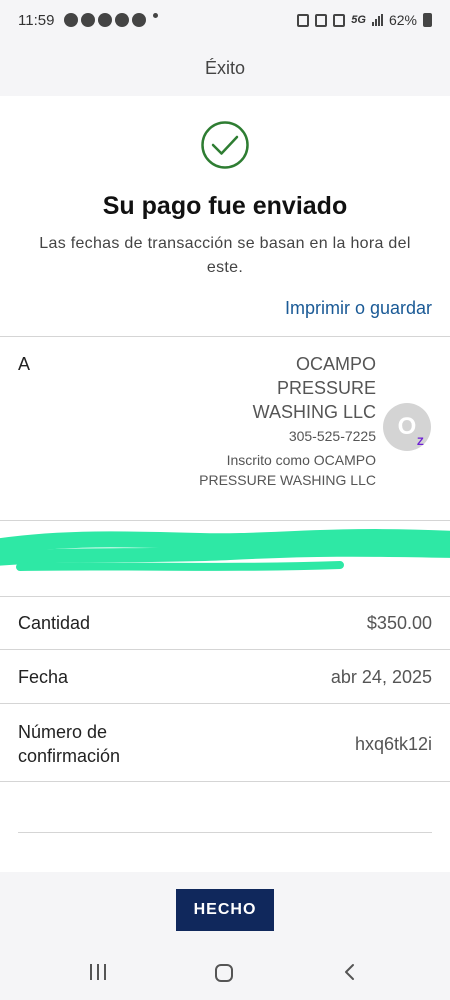 This screenshot has width=450, height=1000. Describe the element at coordinates (358, 20) in the screenshot. I see `network-type: 5G` at that location.